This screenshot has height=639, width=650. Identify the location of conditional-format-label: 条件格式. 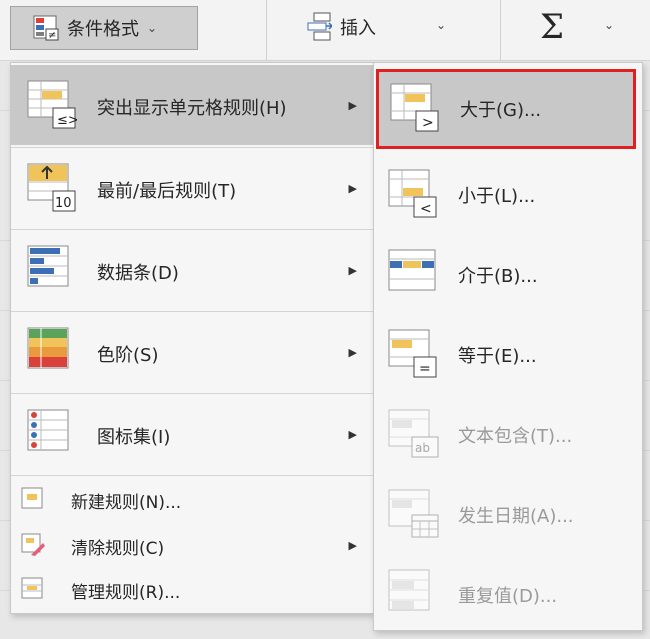
(103, 29).